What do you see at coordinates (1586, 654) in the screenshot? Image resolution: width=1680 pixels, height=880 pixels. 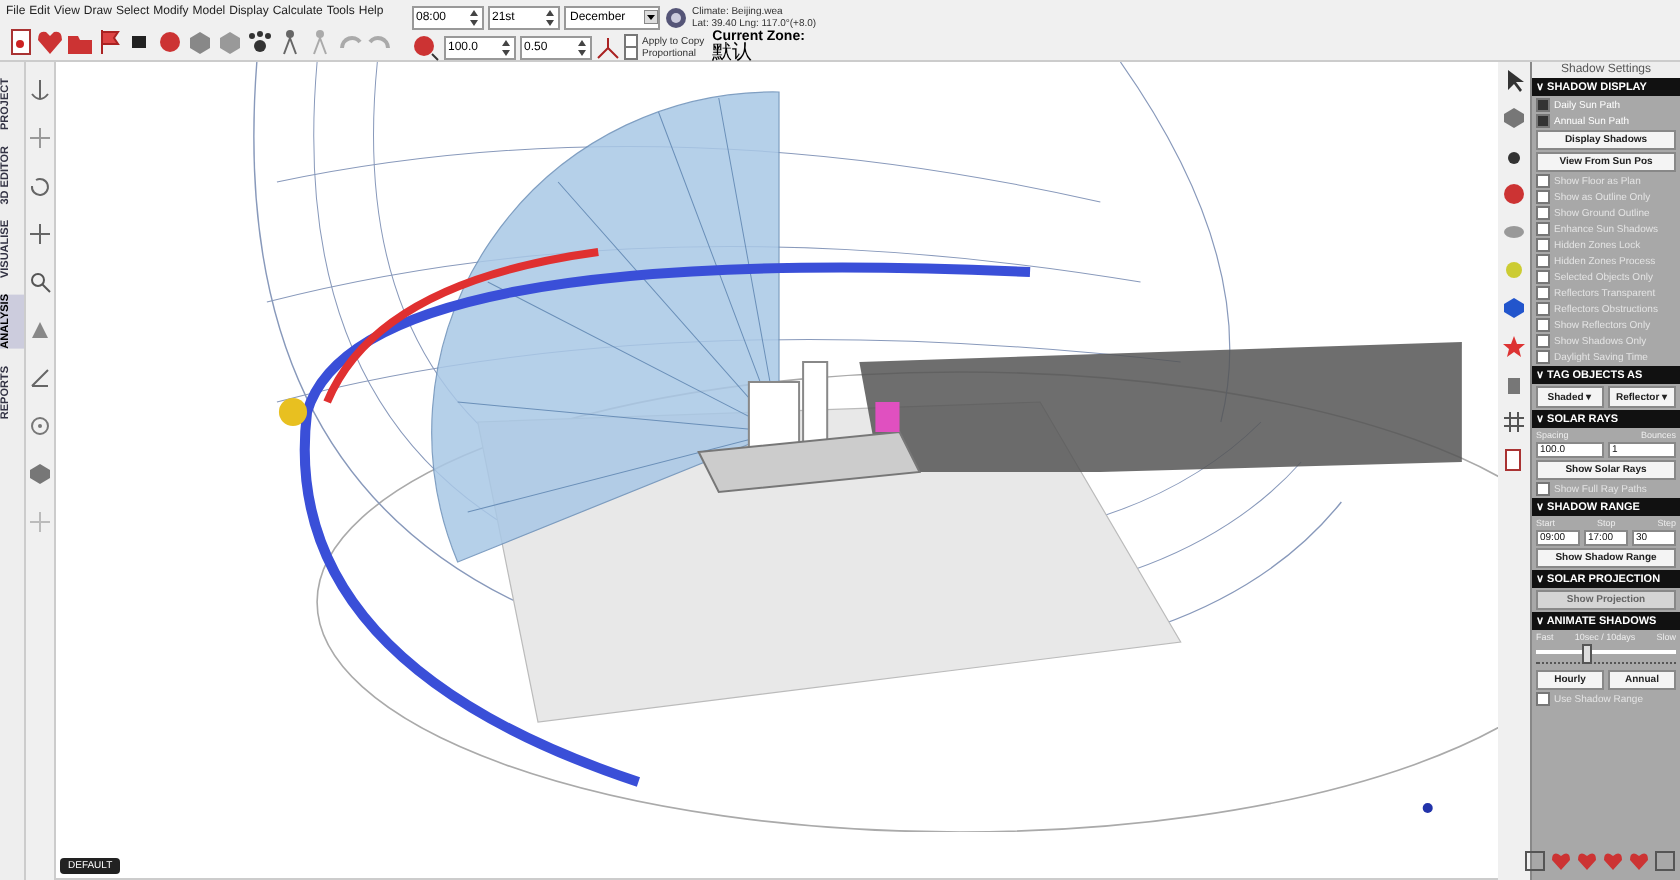 I see `slider-thumb` at bounding box center [1586, 654].